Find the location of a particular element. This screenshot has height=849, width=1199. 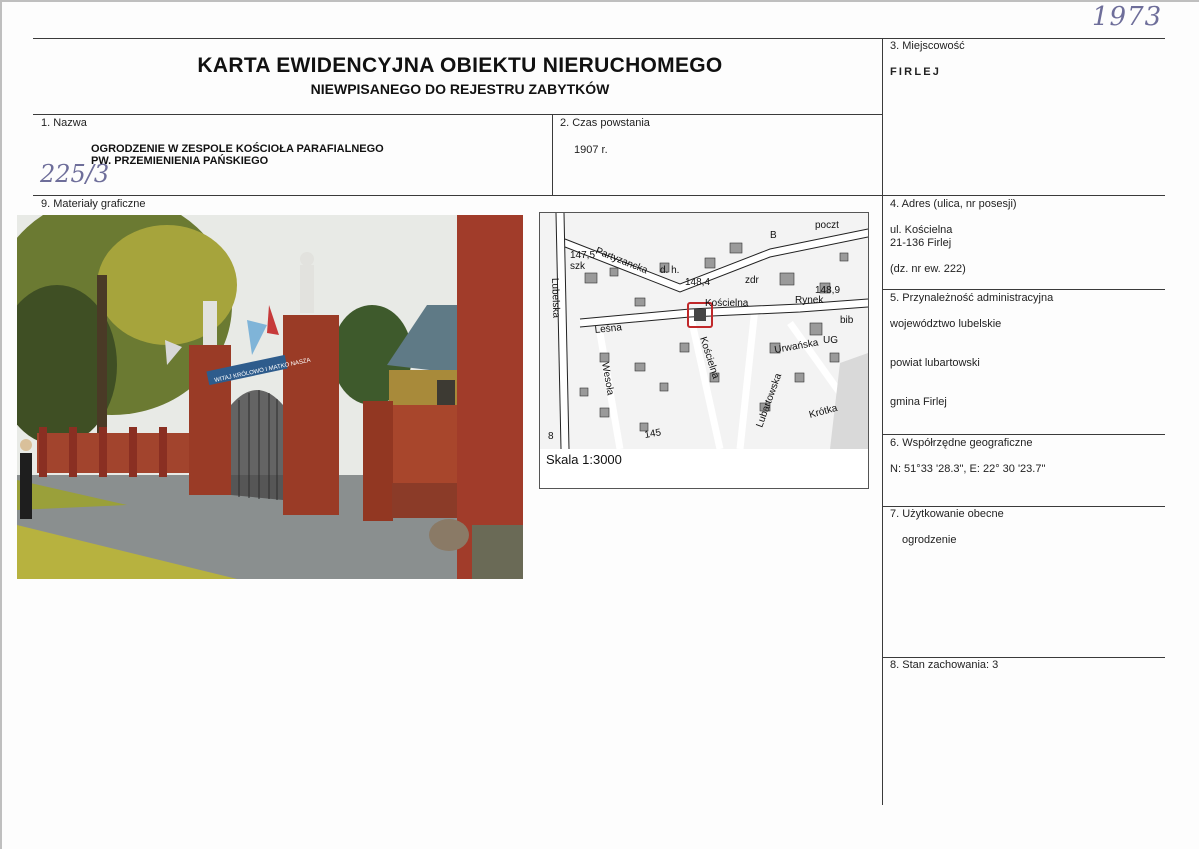

current-use-label: 7. Użytkowanie obecne is located at coordinates (947, 514).